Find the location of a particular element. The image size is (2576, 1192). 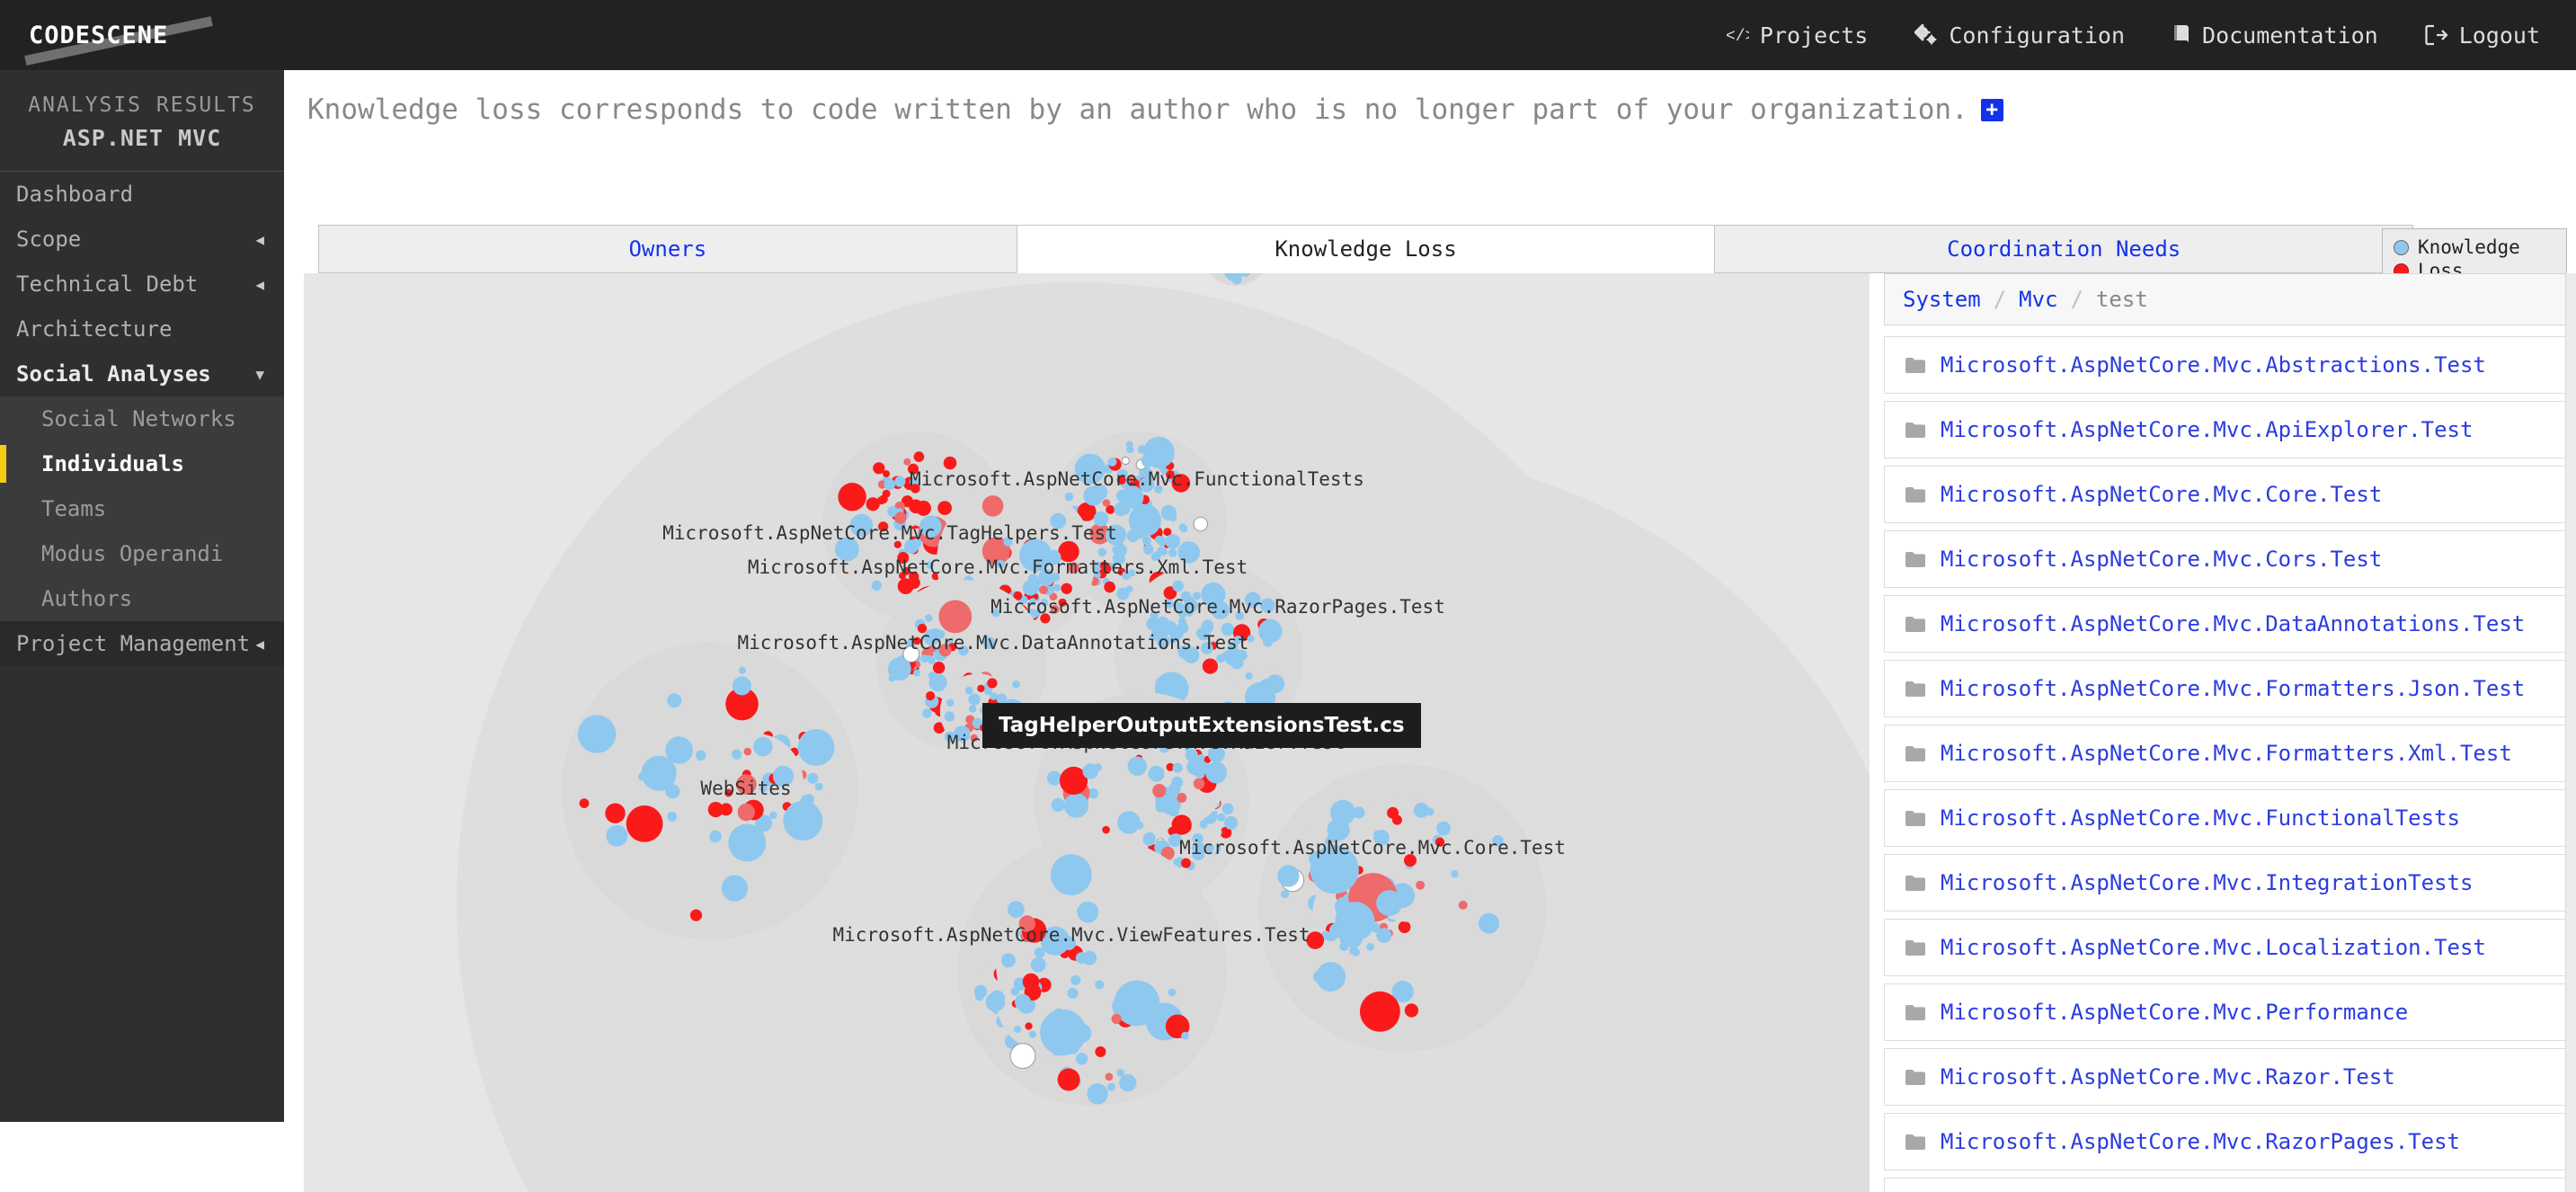

sidebar-item-social-analyses: Social Analyses ▼ is located at coordinates (142, 373).